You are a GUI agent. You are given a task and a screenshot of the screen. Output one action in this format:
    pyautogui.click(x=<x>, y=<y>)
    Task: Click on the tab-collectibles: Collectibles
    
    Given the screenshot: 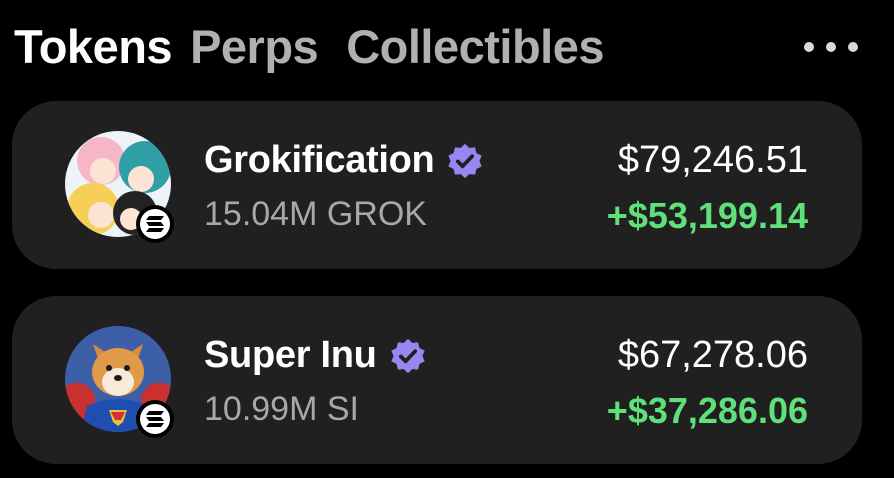 What is the action you would take?
    pyautogui.click(x=475, y=46)
    